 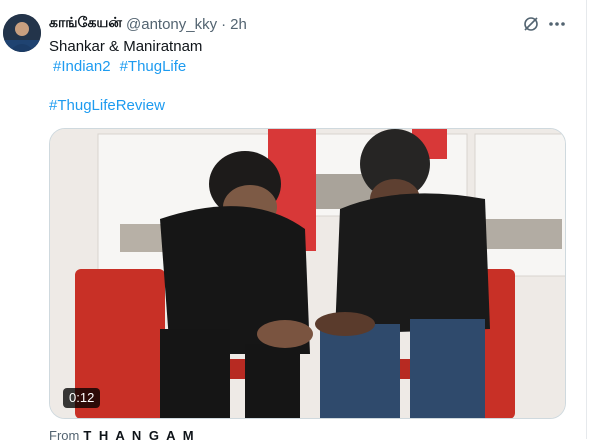 What do you see at coordinates (586, 219) in the screenshot?
I see `column-border` at bounding box center [586, 219].